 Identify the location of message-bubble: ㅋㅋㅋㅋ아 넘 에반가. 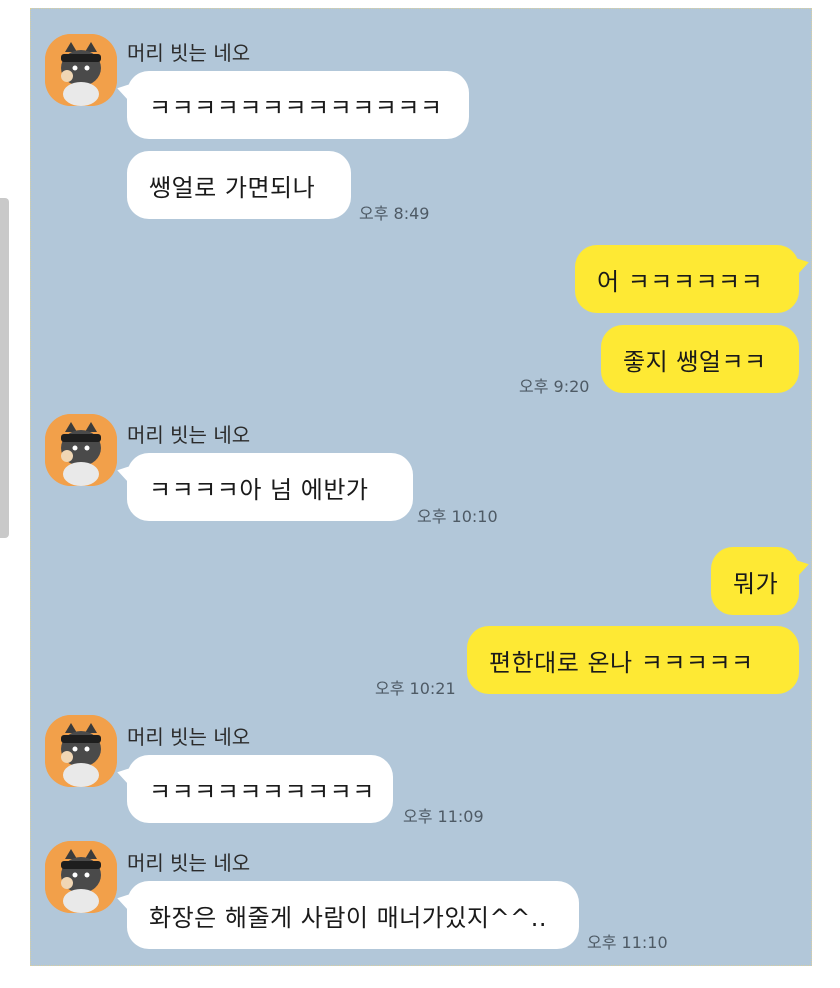
(270, 487).